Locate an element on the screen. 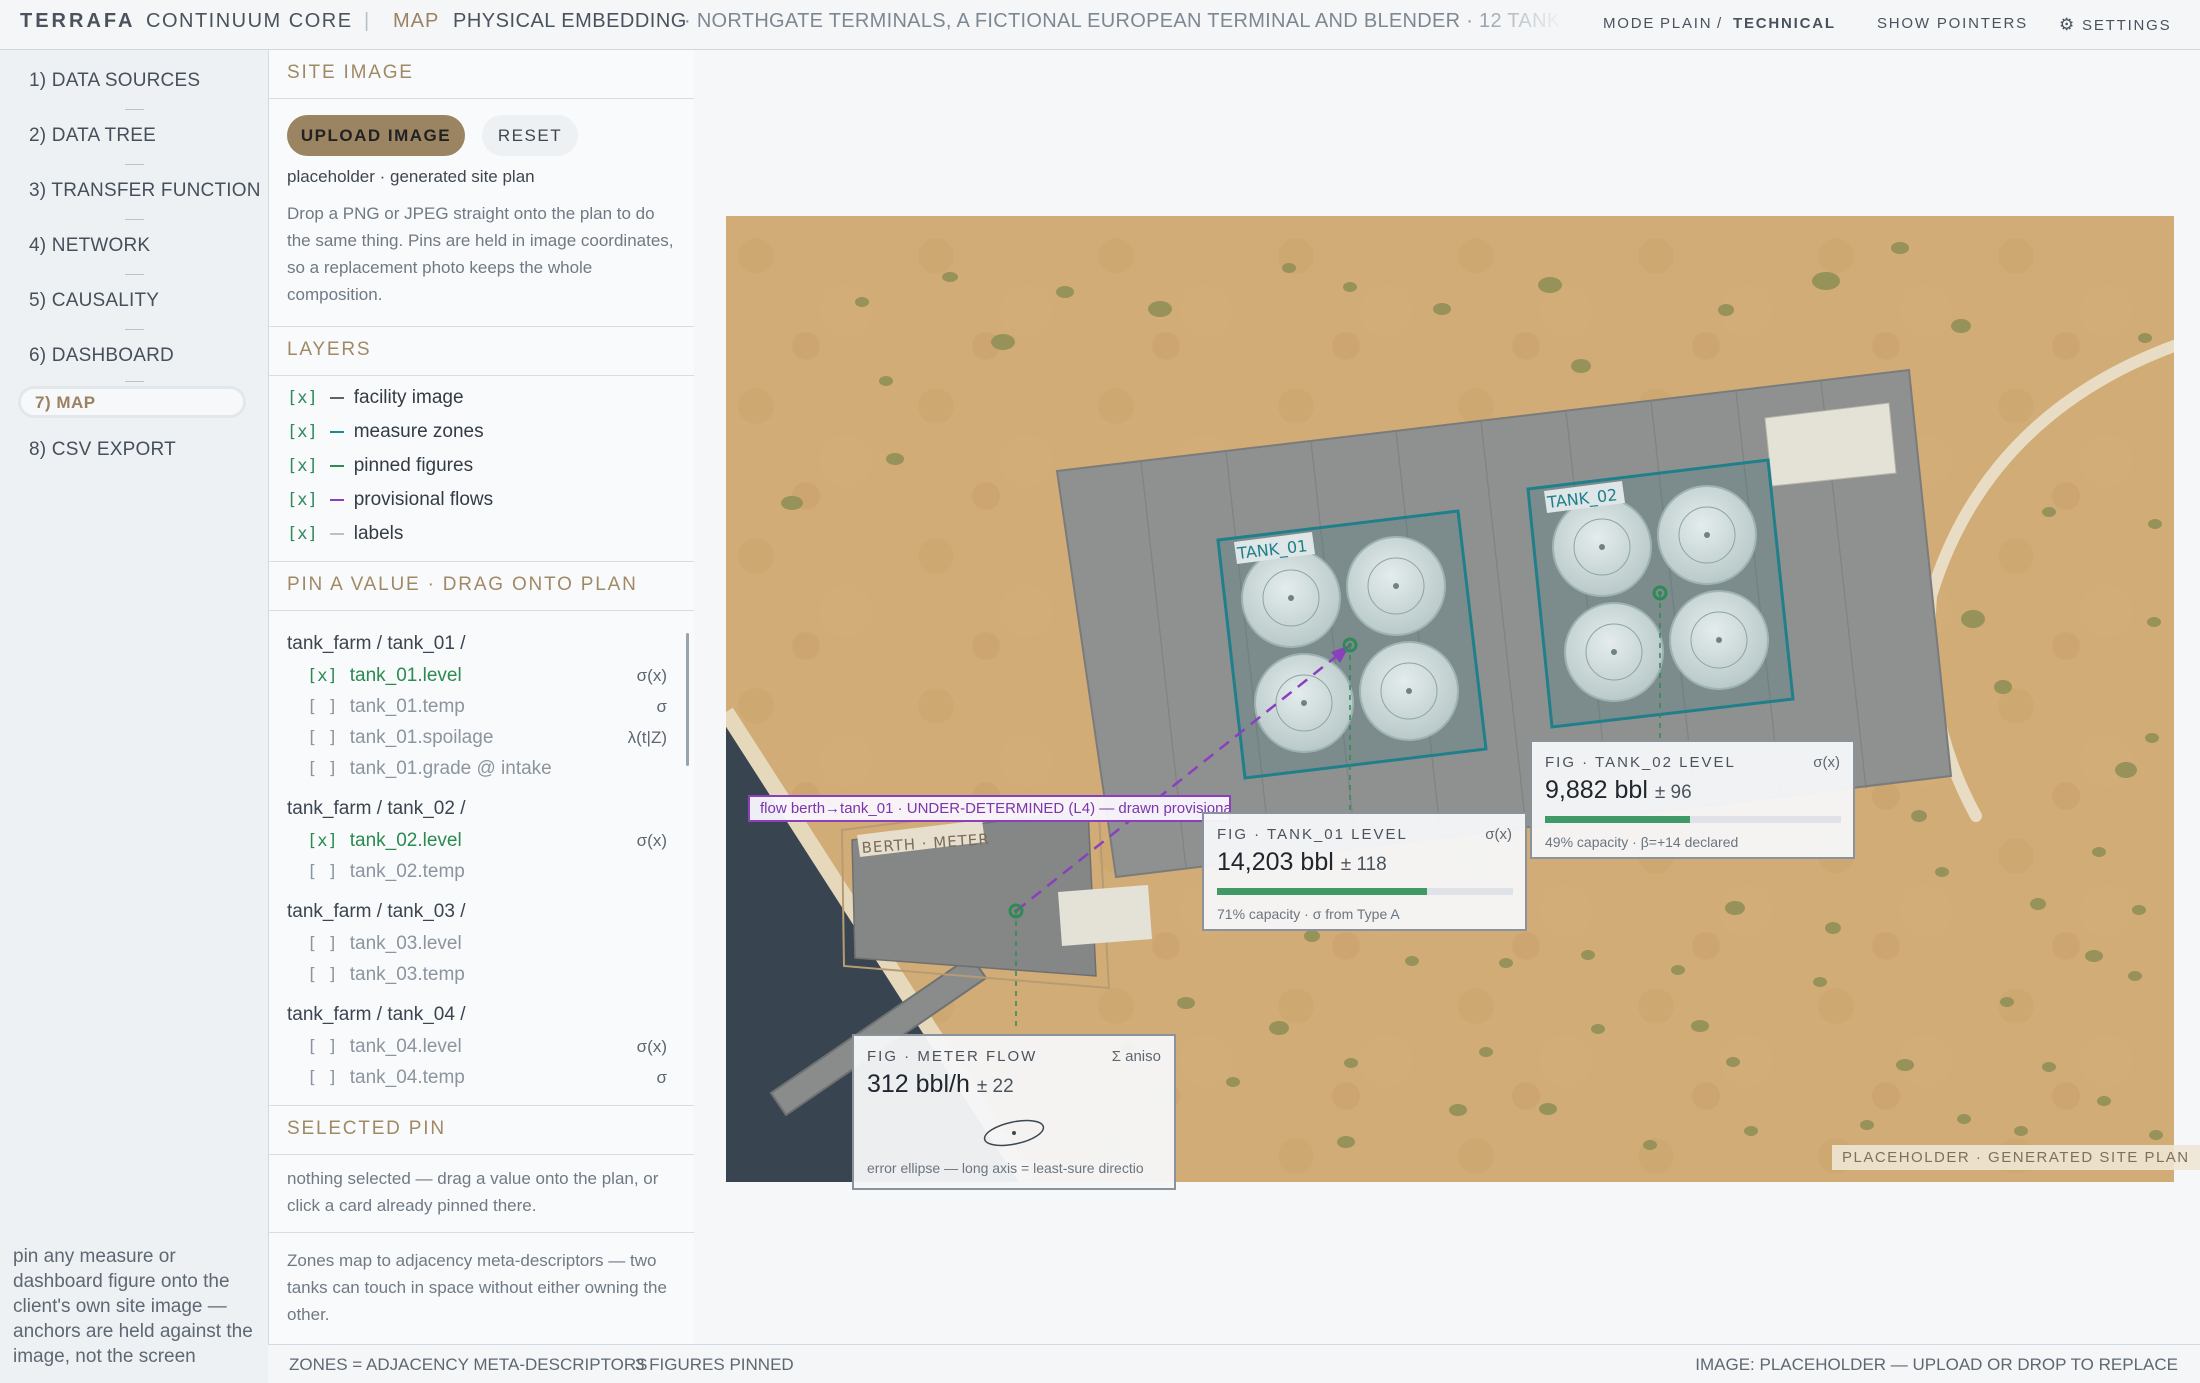 This screenshot has width=2200, height=1383. card-title: FIG · TANK_02 LEVEL is located at coordinates (1640, 762).